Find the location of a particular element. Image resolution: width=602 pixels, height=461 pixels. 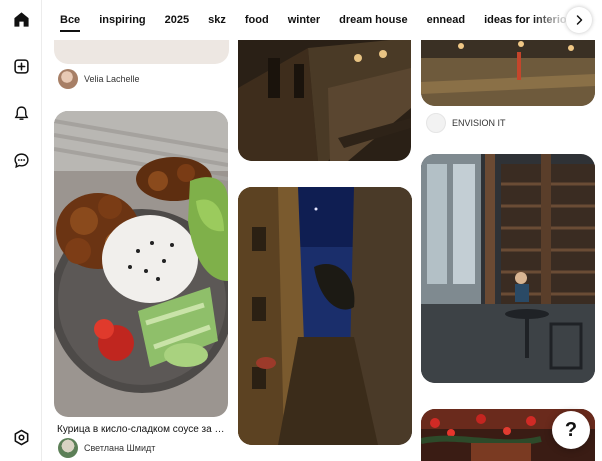

messages-icon is located at coordinates (21, 160).